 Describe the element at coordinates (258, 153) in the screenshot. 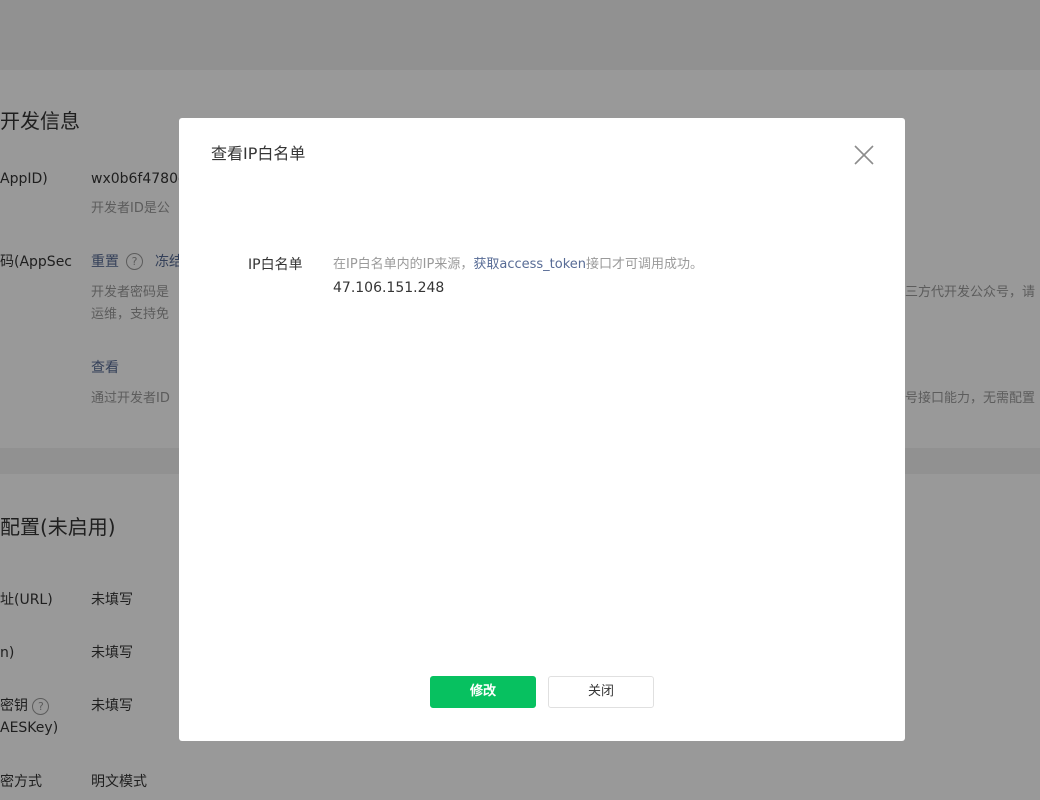

I see `dialog-title: 查看IP白名单` at that location.